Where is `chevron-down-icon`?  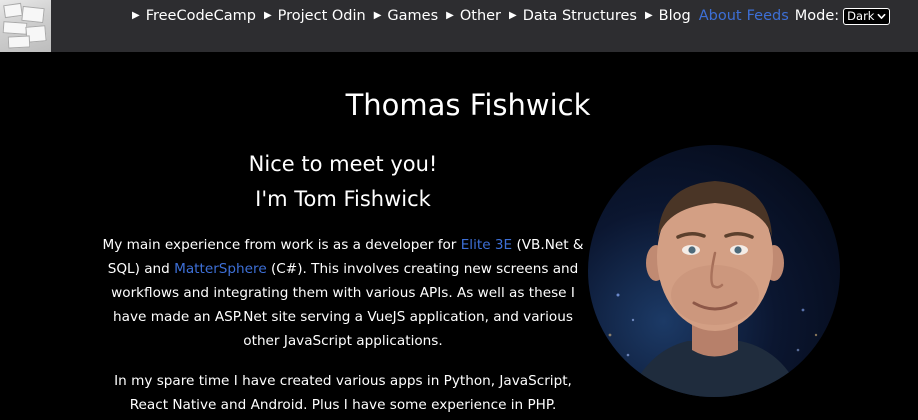
chevron-down-icon is located at coordinates (882, 16).